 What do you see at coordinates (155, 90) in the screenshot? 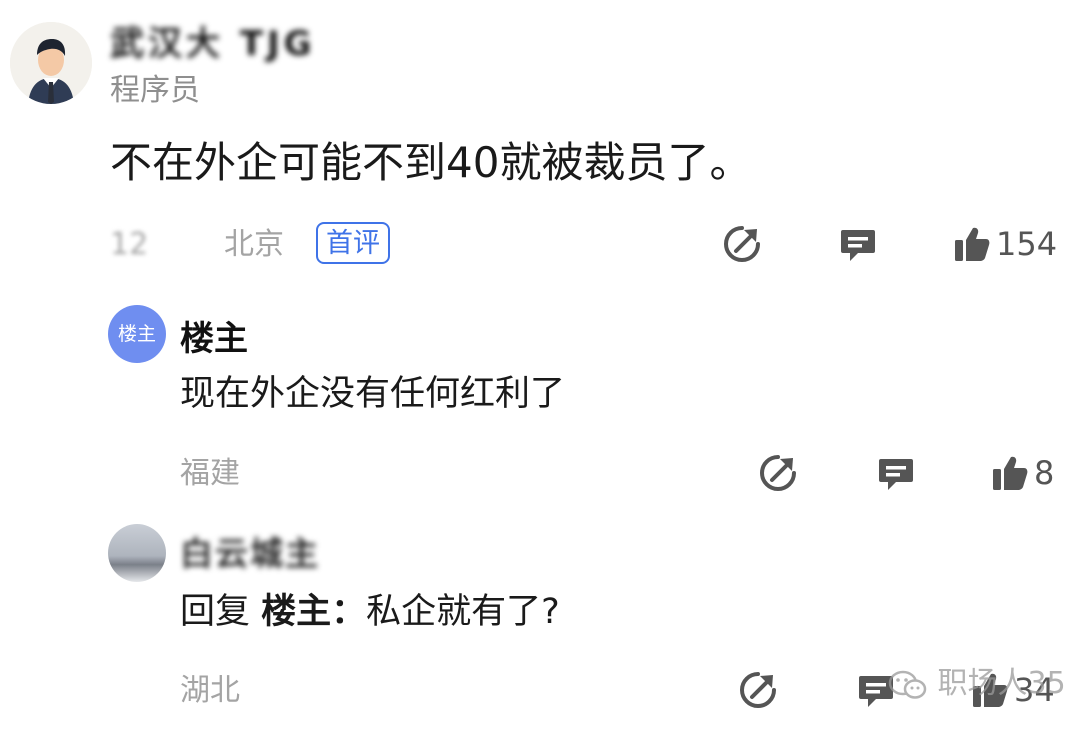
I see `author-title: 程序员` at bounding box center [155, 90].